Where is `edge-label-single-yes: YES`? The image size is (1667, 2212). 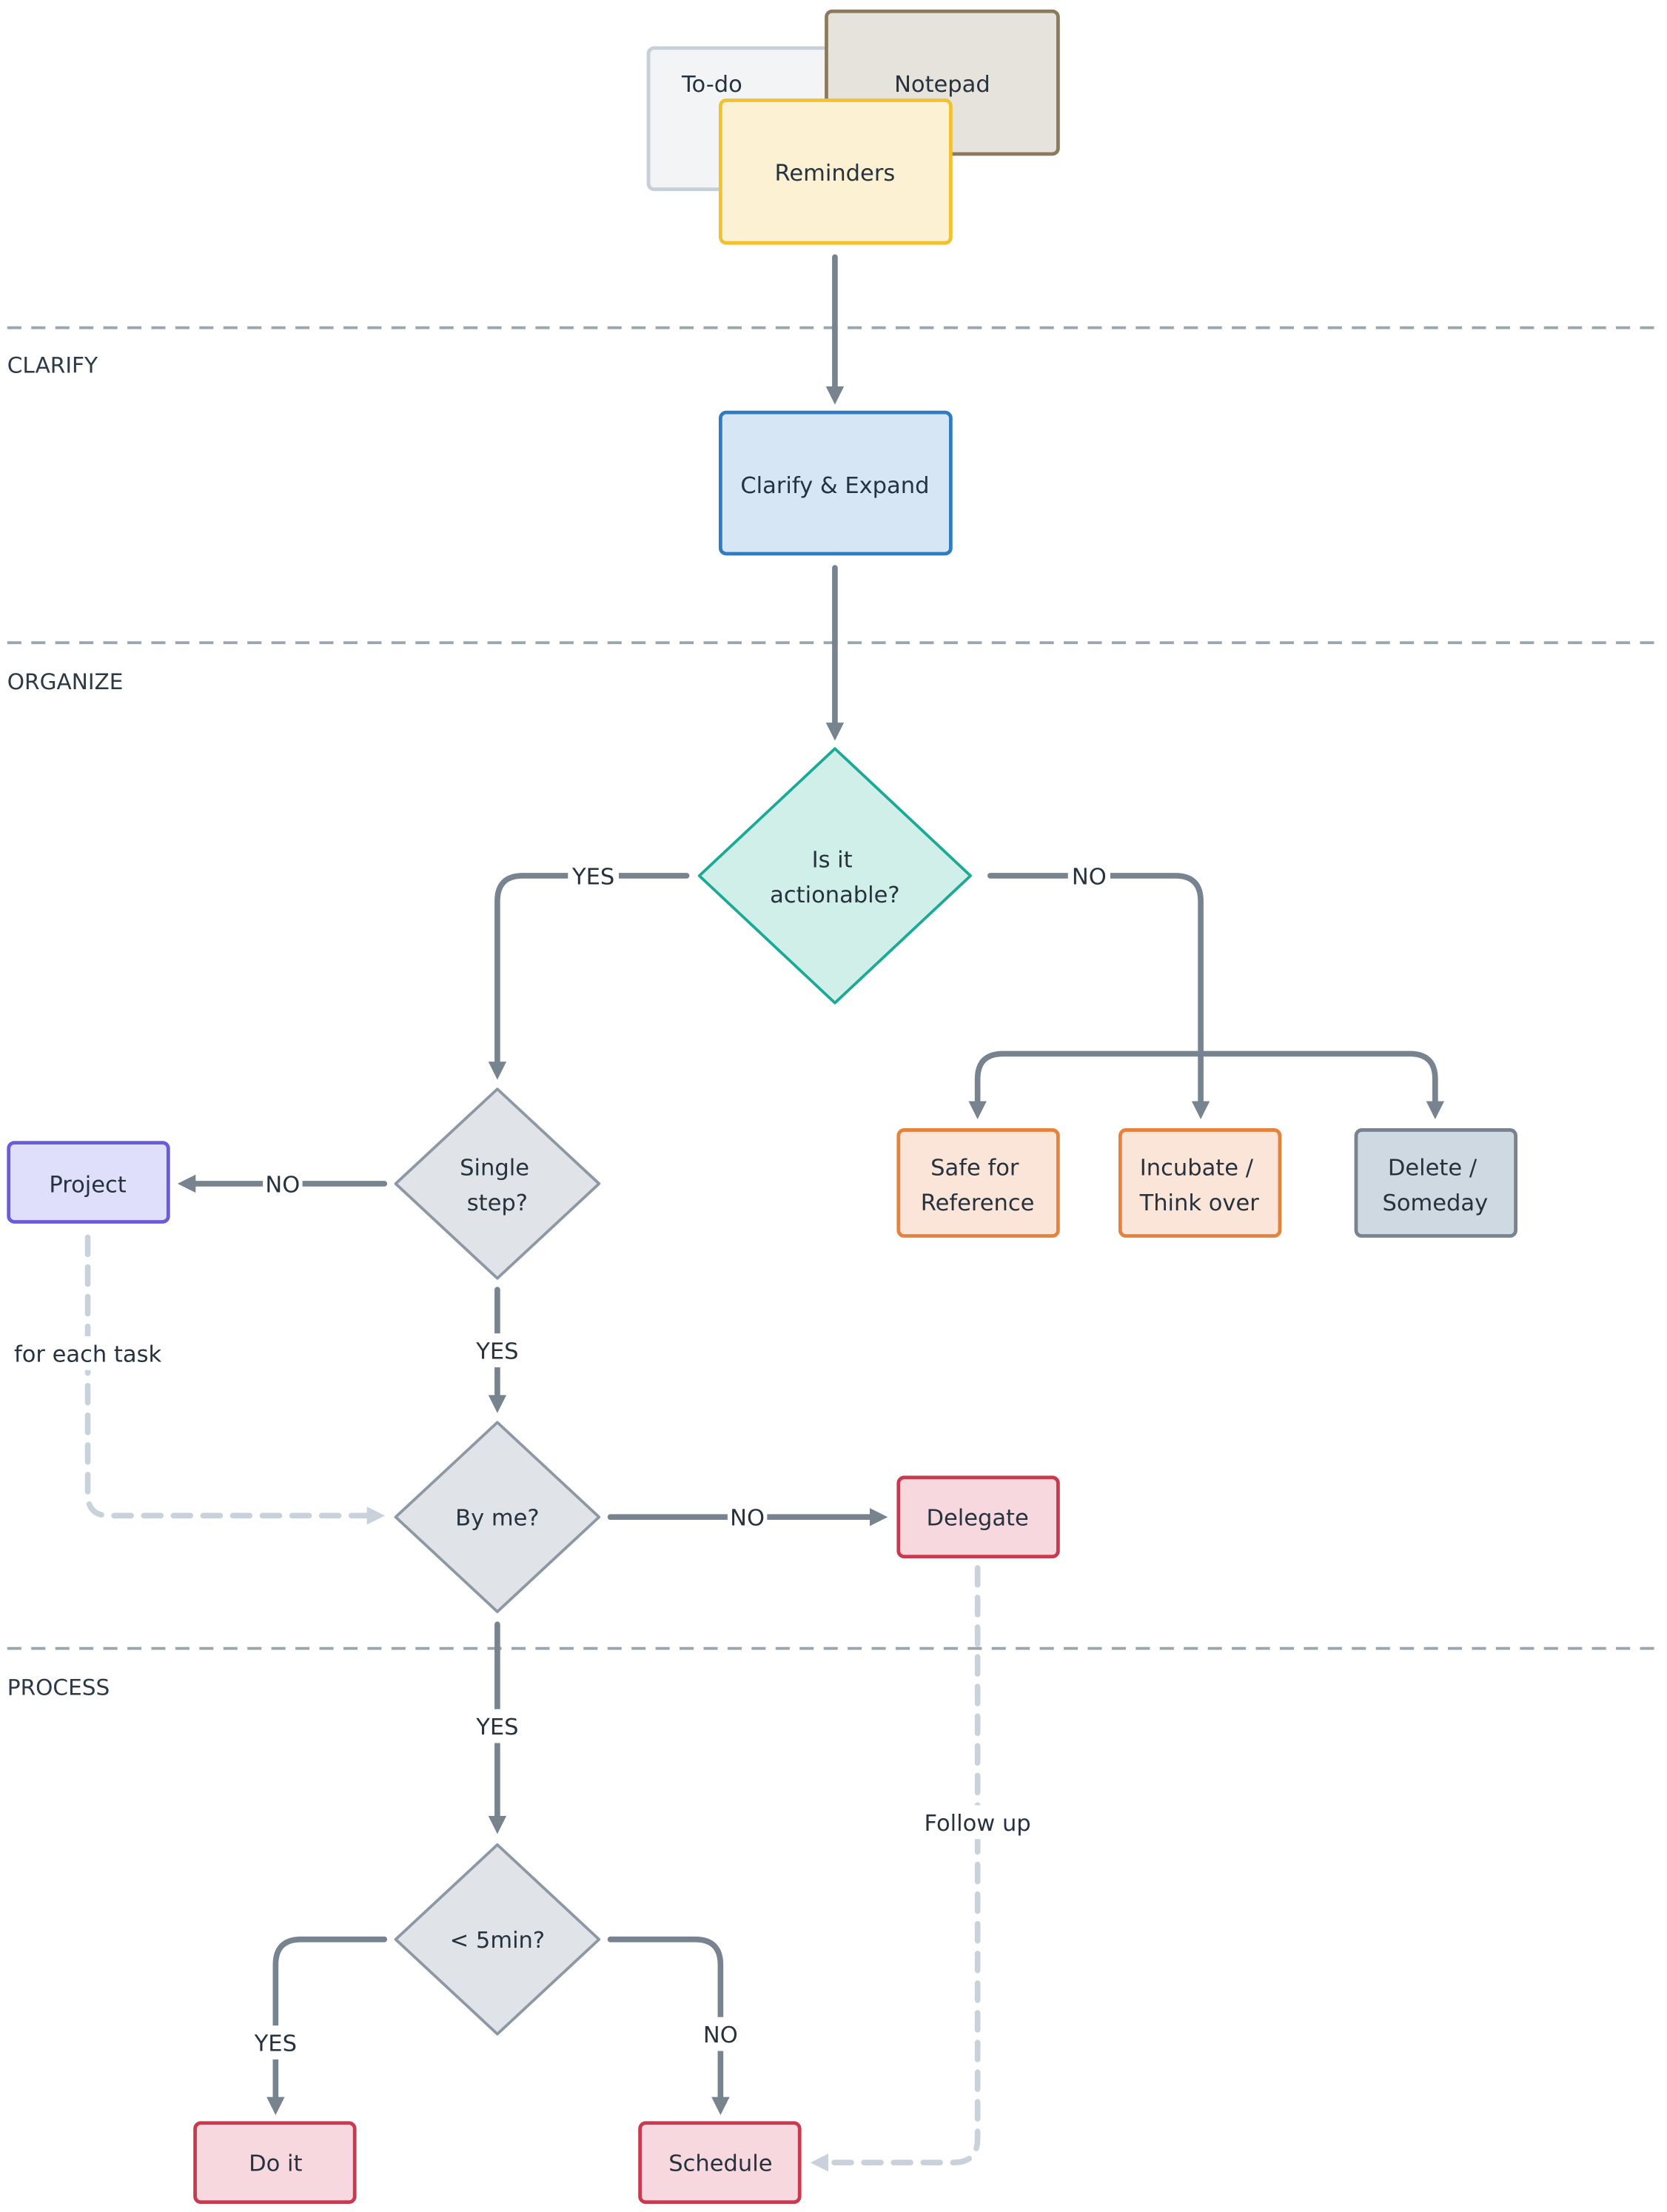 edge-label-single-yes: YES is located at coordinates (497, 1350).